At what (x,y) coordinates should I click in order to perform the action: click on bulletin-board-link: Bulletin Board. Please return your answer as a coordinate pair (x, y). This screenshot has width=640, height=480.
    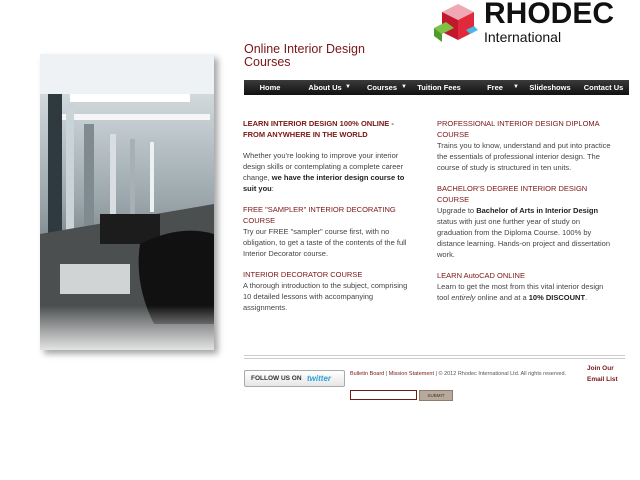
    Looking at the image, I should click on (367, 374).